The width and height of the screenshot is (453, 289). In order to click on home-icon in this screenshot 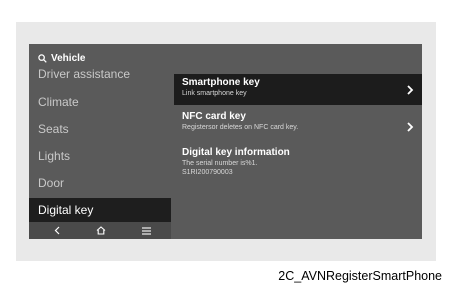, I will do `click(101, 230)`.